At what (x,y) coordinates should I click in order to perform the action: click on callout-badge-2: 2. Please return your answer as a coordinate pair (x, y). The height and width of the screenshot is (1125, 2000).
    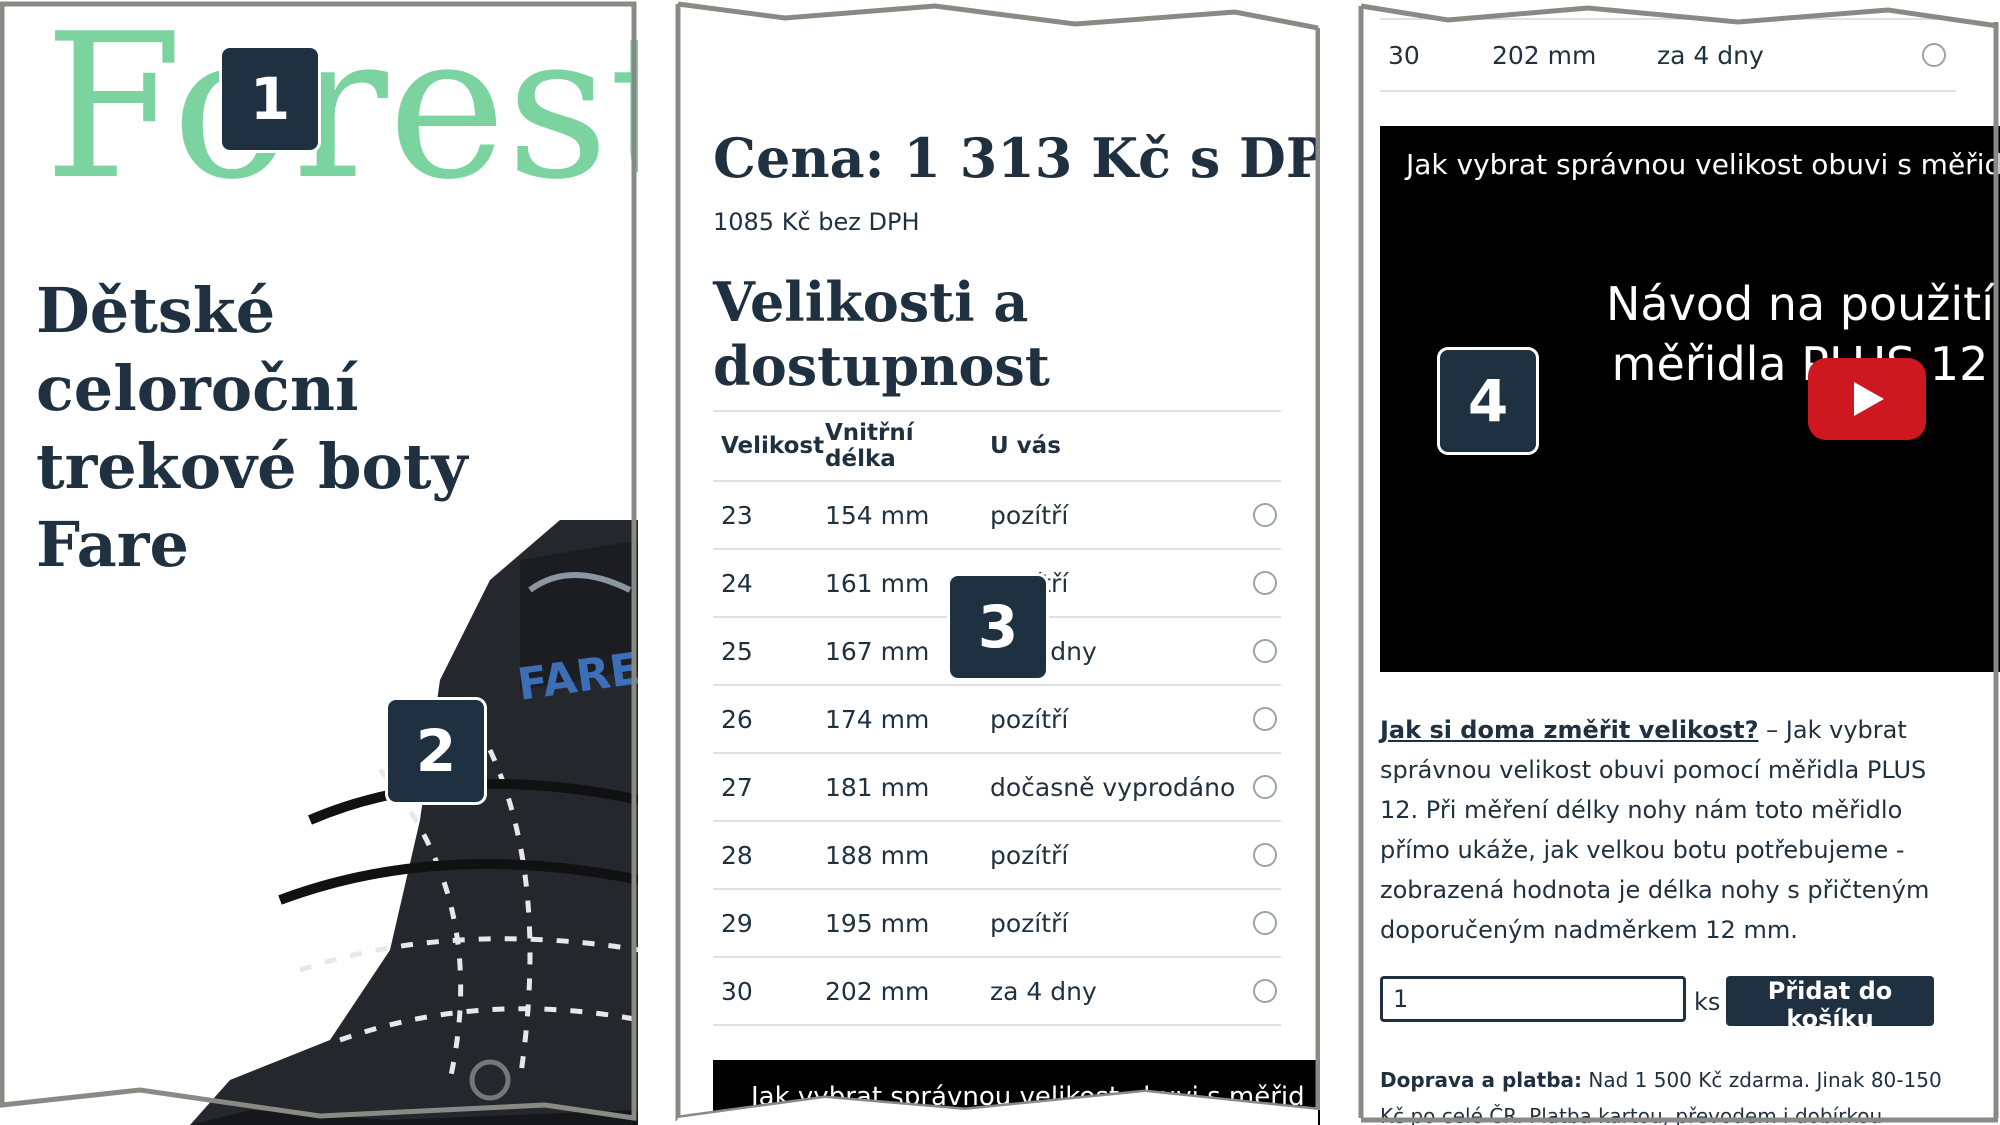
    Looking at the image, I should click on (436, 751).